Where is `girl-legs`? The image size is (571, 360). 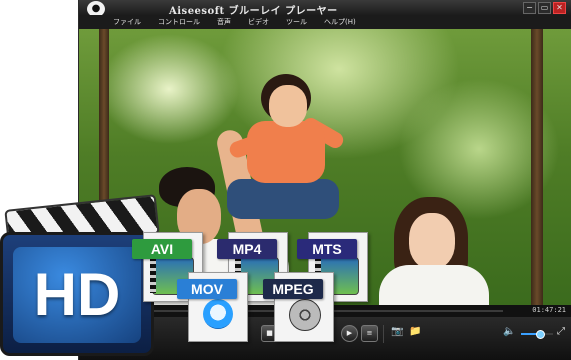
girl-legs is located at coordinates (283, 199).